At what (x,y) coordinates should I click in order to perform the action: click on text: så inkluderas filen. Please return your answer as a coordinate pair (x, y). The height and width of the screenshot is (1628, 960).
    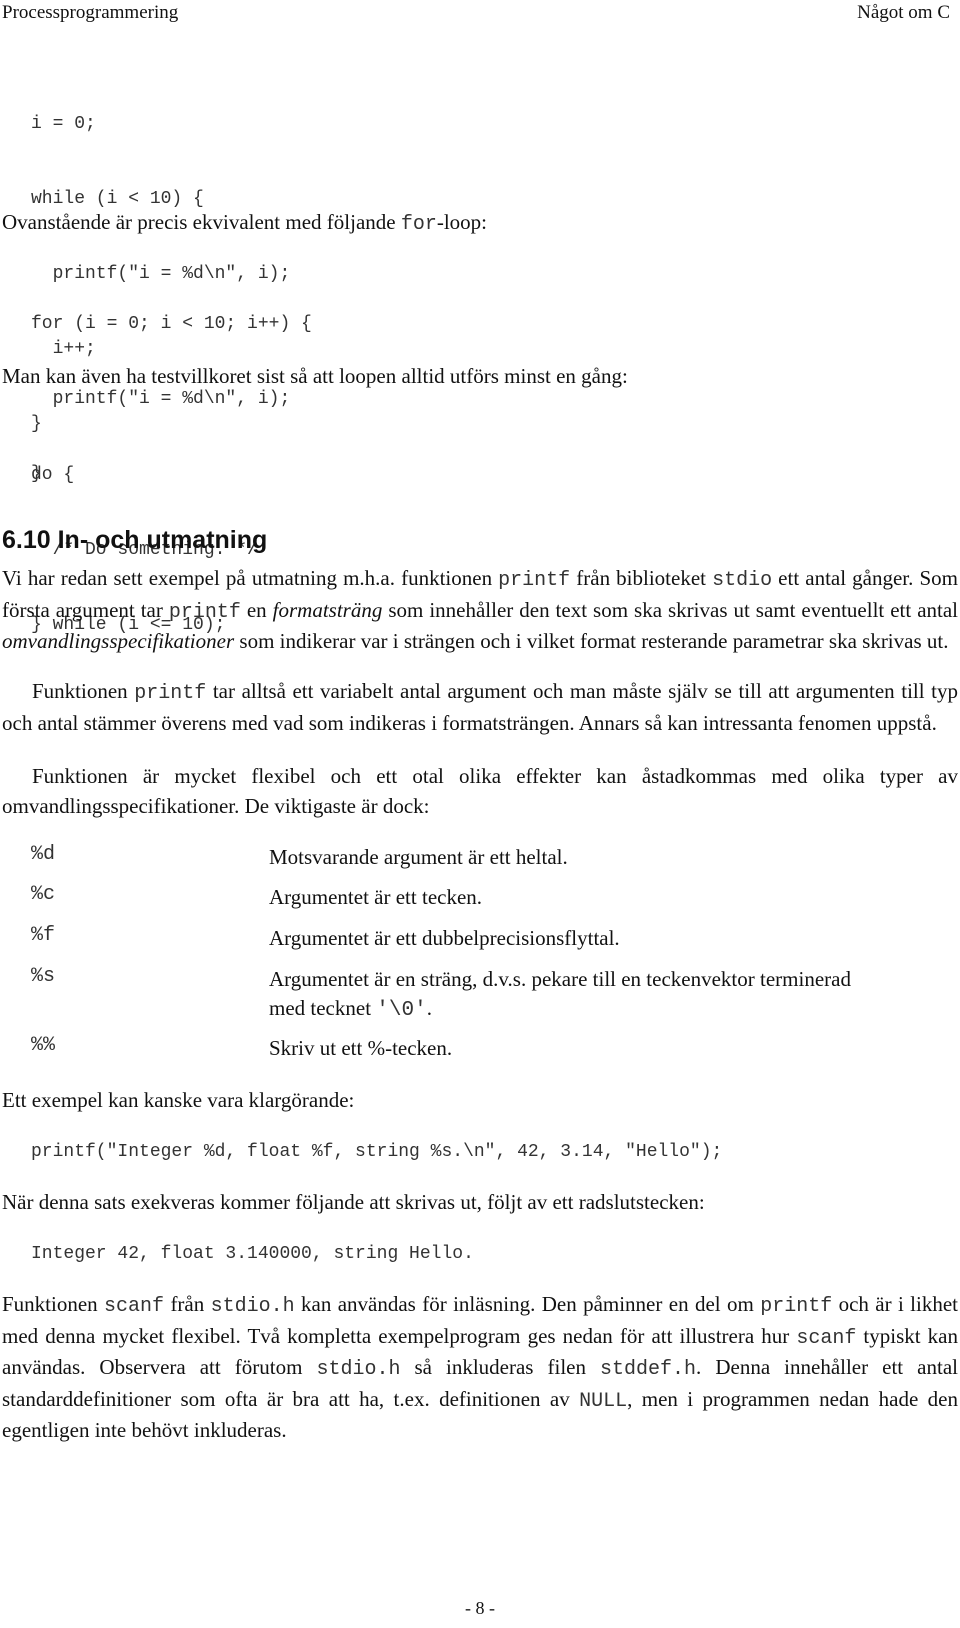
    Looking at the image, I should click on (500, 1367).